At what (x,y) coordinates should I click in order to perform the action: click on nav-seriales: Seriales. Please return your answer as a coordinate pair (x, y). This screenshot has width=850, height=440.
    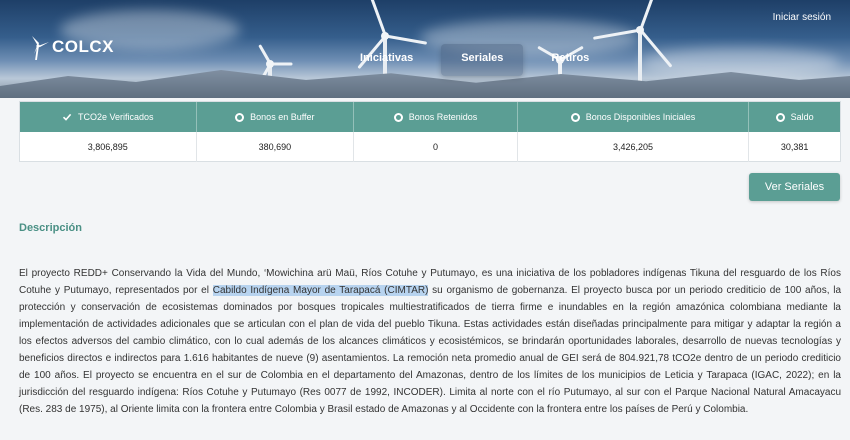
    Looking at the image, I should click on (482, 60).